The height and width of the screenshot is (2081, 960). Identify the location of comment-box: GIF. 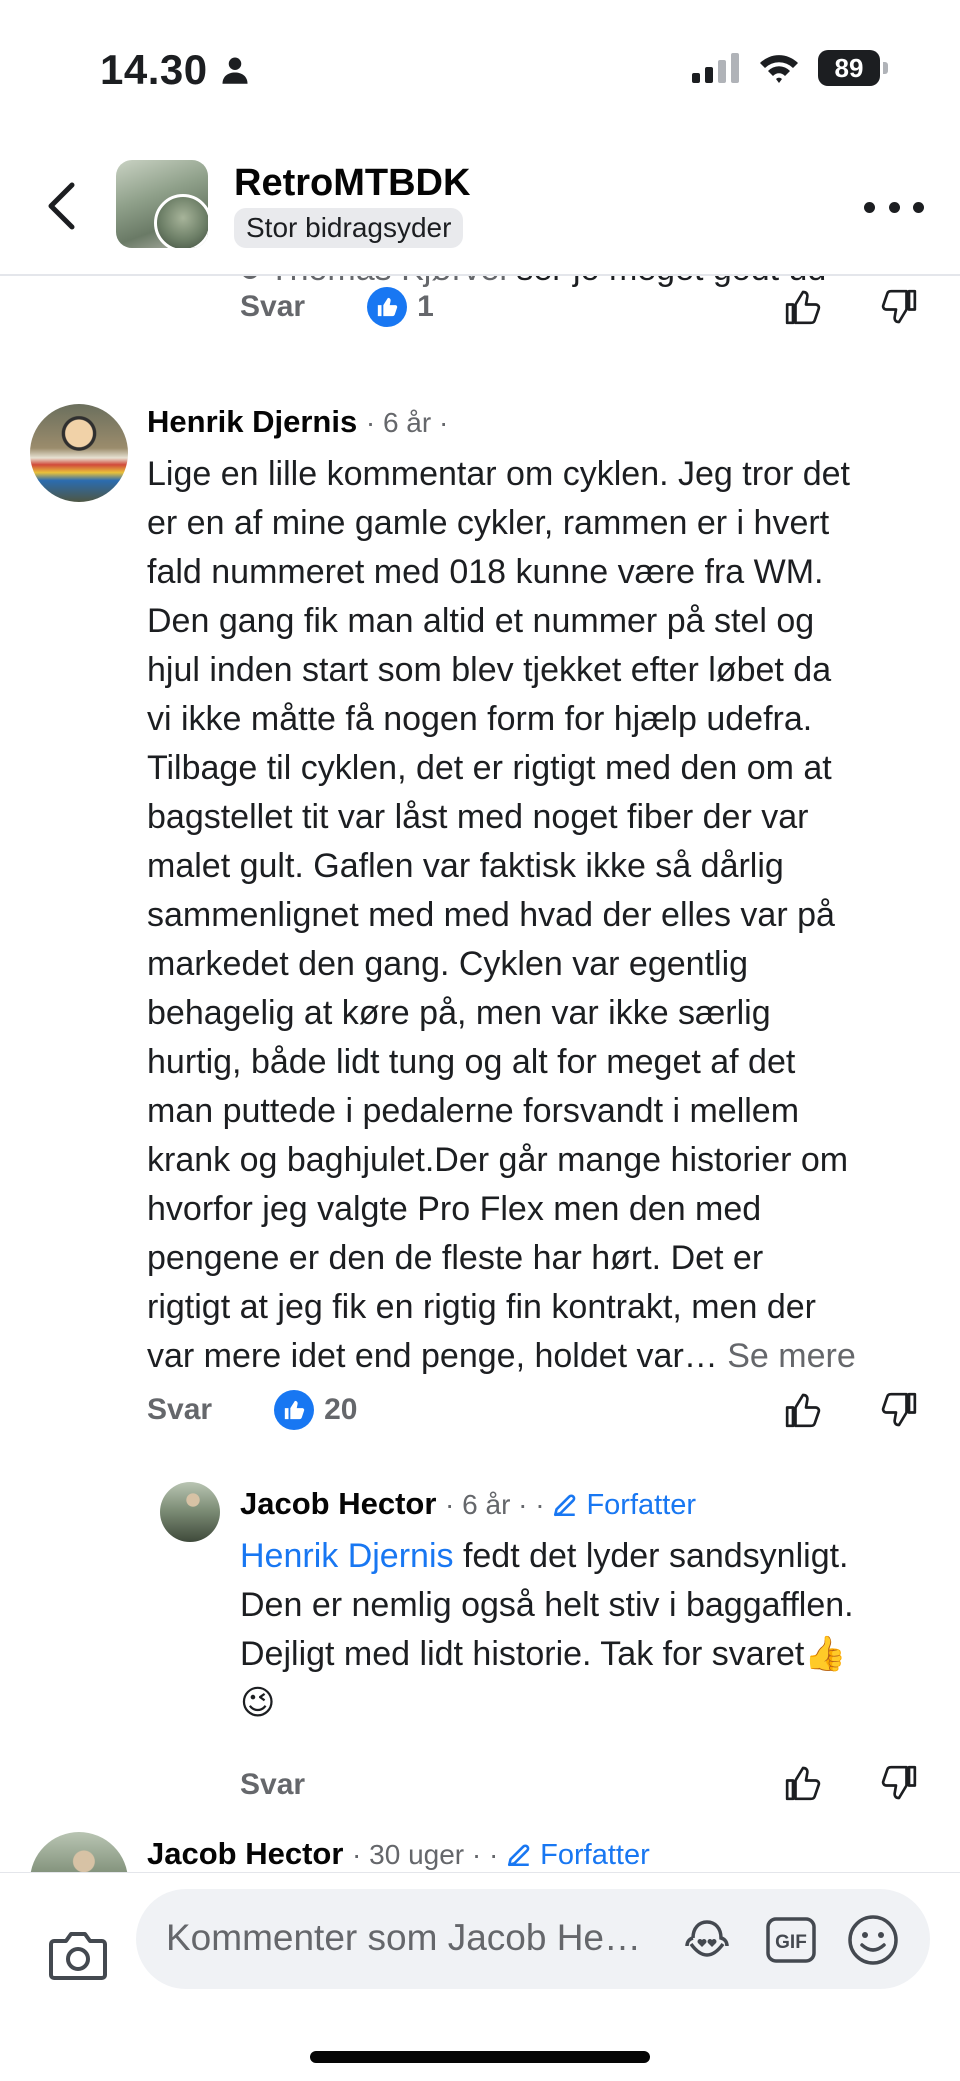
(533, 1939).